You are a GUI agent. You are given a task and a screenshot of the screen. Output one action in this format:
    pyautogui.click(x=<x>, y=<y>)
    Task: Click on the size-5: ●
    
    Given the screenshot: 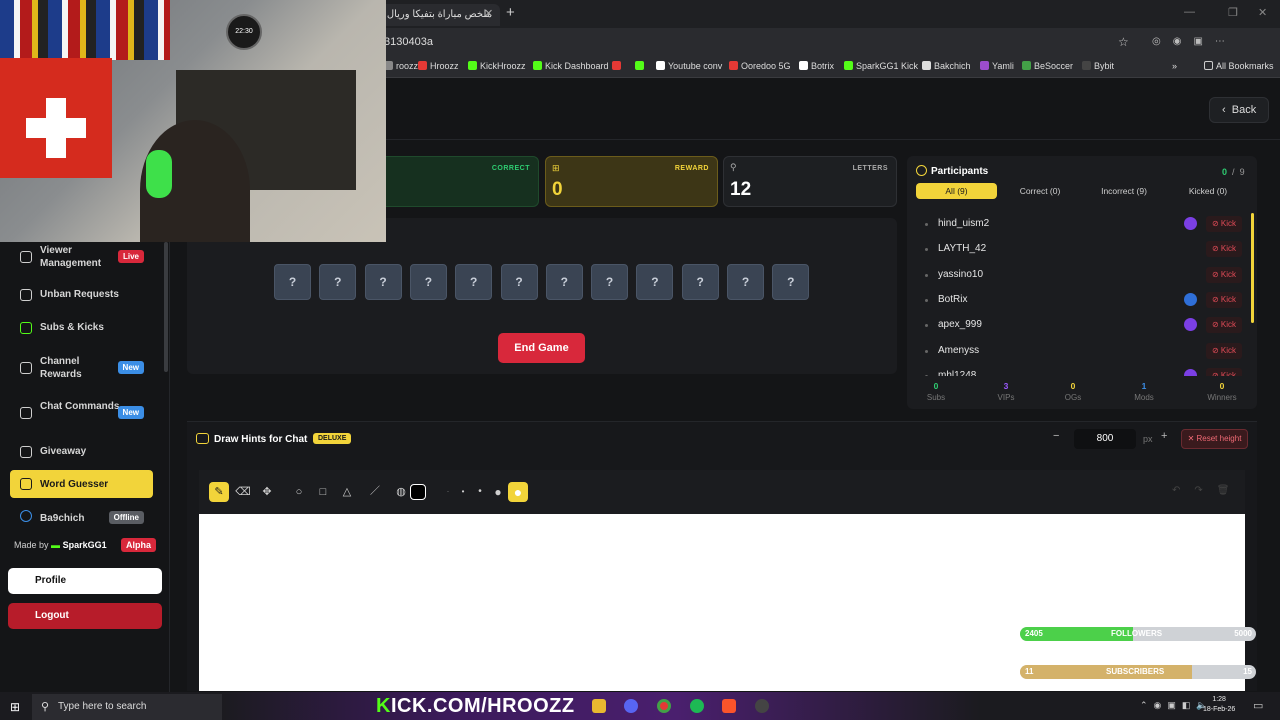 What is the action you would take?
    pyautogui.click(x=518, y=492)
    